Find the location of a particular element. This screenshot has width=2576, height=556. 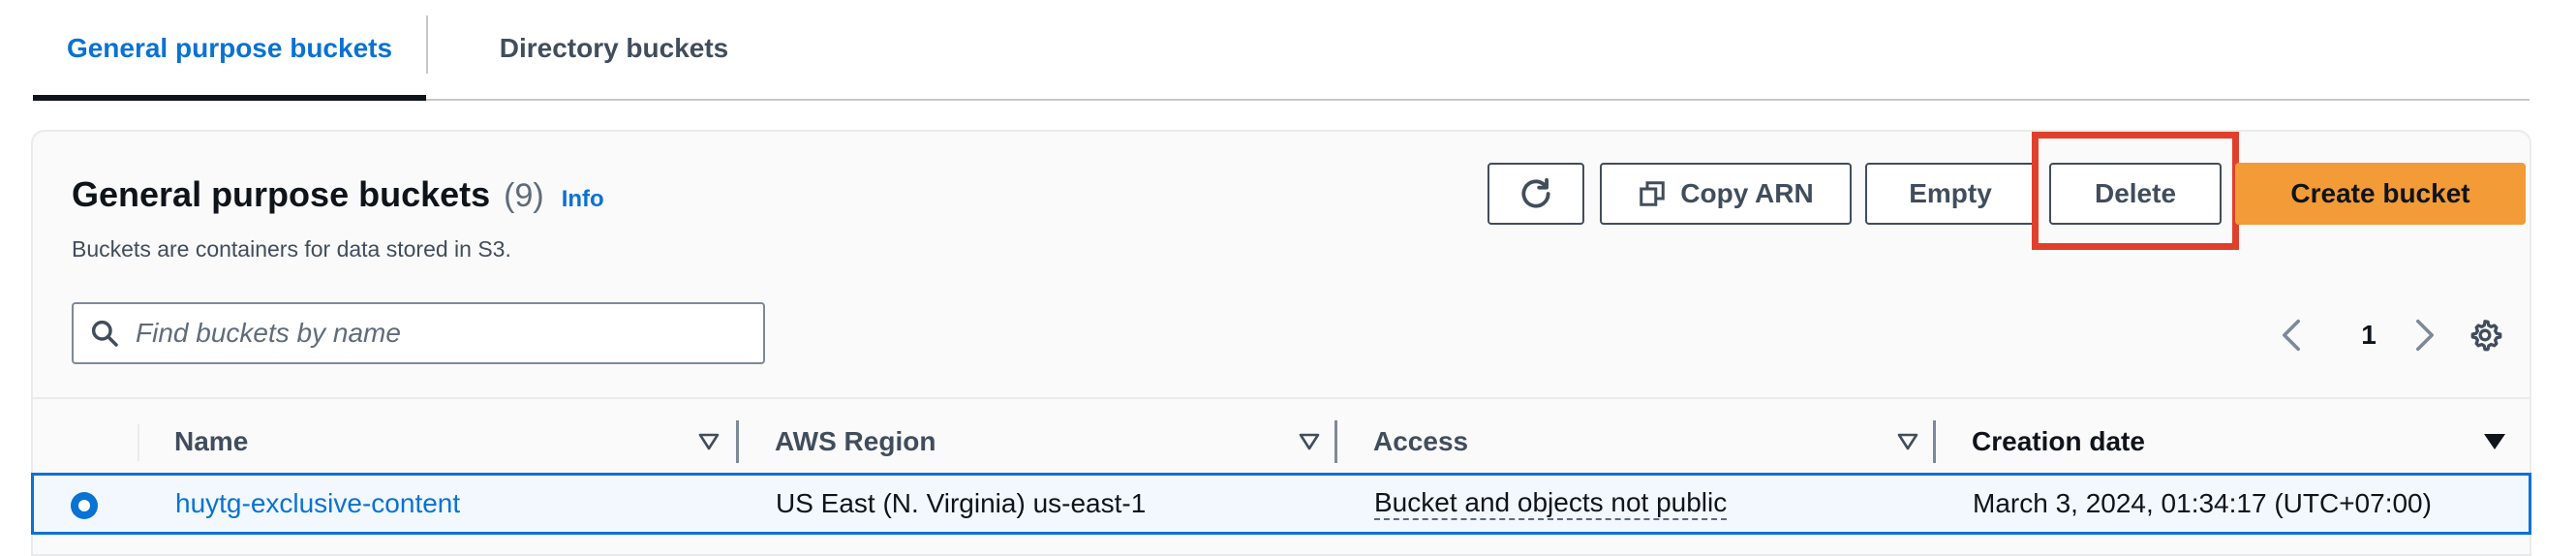

column-header-creation-date: Creation date is located at coordinates (2058, 441).